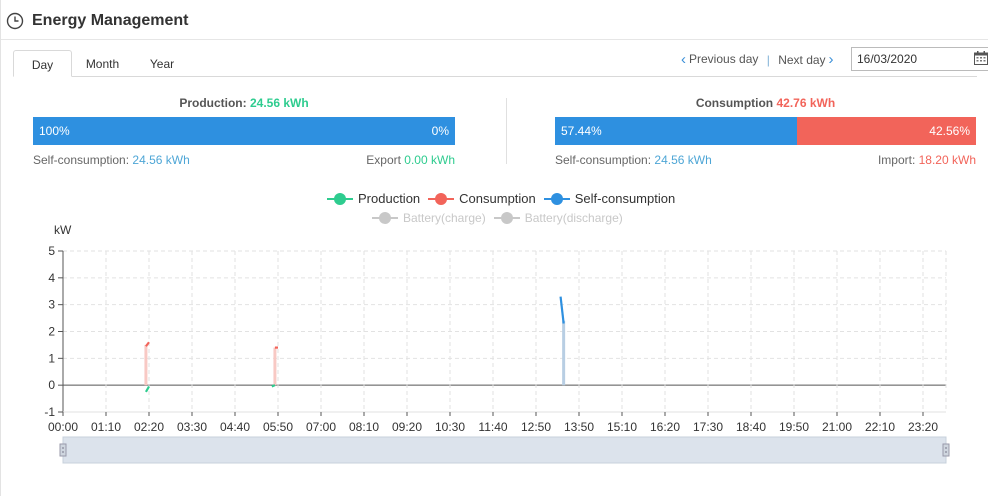 Image resolution: width=988 pixels, height=496 pixels. What do you see at coordinates (63, 427) in the screenshot?
I see `x-tick-label: 00:00` at bounding box center [63, 427].